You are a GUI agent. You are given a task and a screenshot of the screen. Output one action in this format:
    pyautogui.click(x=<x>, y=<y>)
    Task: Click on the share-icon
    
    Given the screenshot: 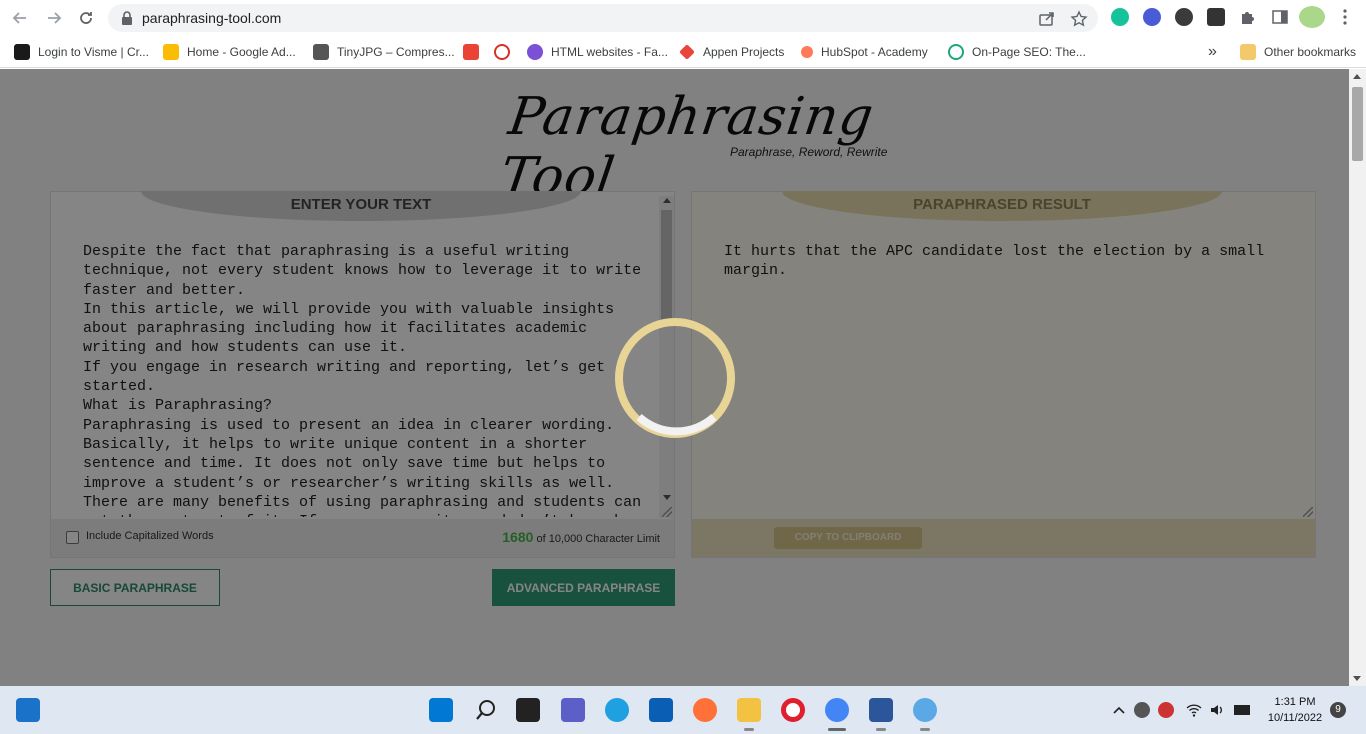 What is the action you would take?
    pyautogui.click(x=1047, y=19)
    